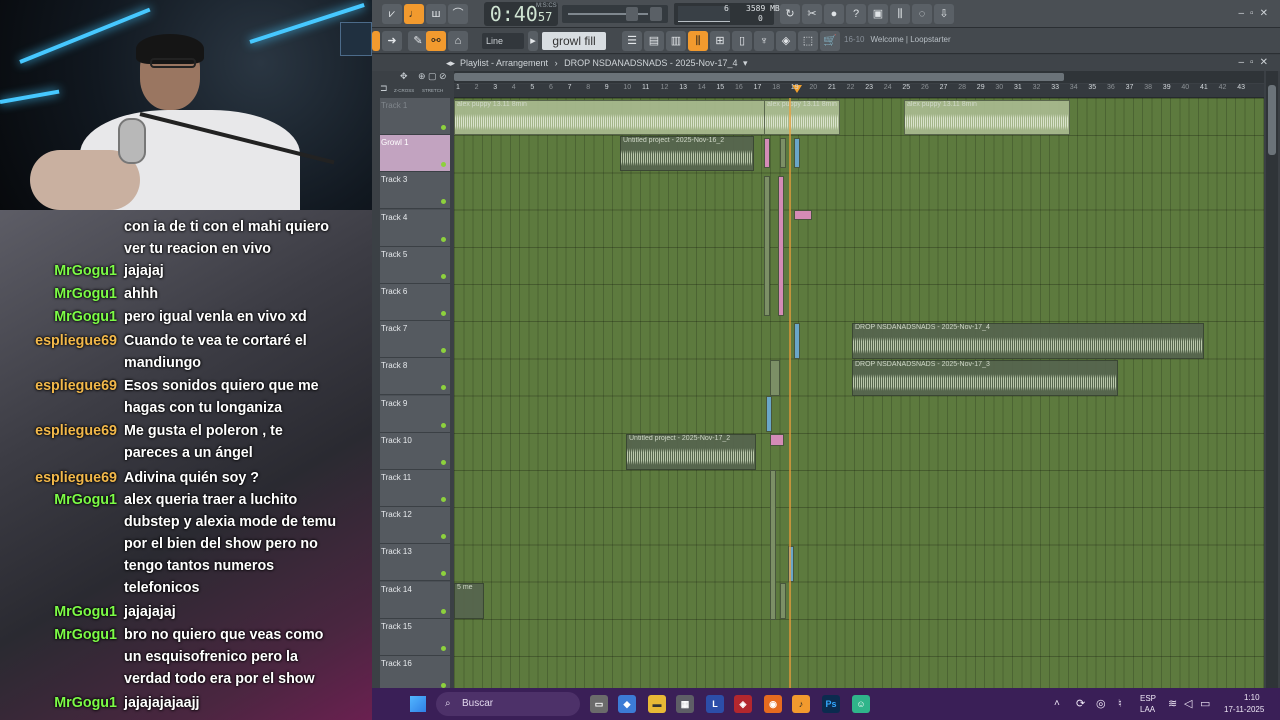 This screenshot has width=1280, height=720. I want to click on app-green-icon: ☺, so click(861, 704).